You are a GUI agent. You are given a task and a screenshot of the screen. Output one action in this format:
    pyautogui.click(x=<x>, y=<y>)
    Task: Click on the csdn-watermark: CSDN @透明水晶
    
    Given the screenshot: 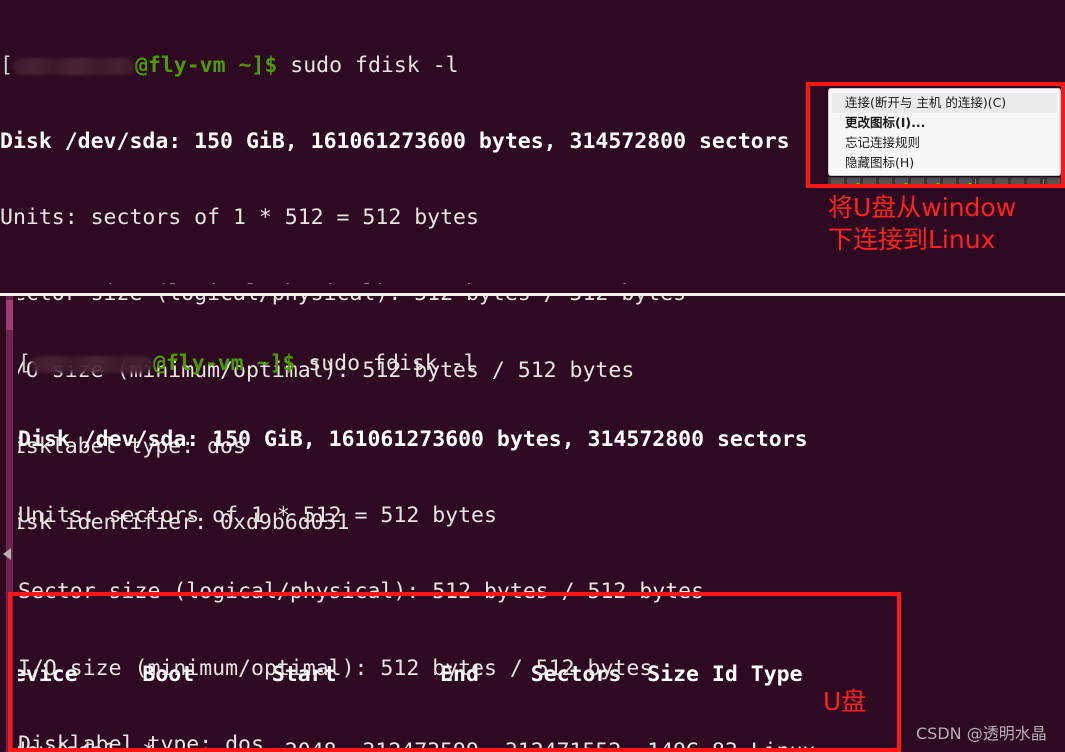 What is the action you would take?
    pyautogui.click(x=981, y=733)
    